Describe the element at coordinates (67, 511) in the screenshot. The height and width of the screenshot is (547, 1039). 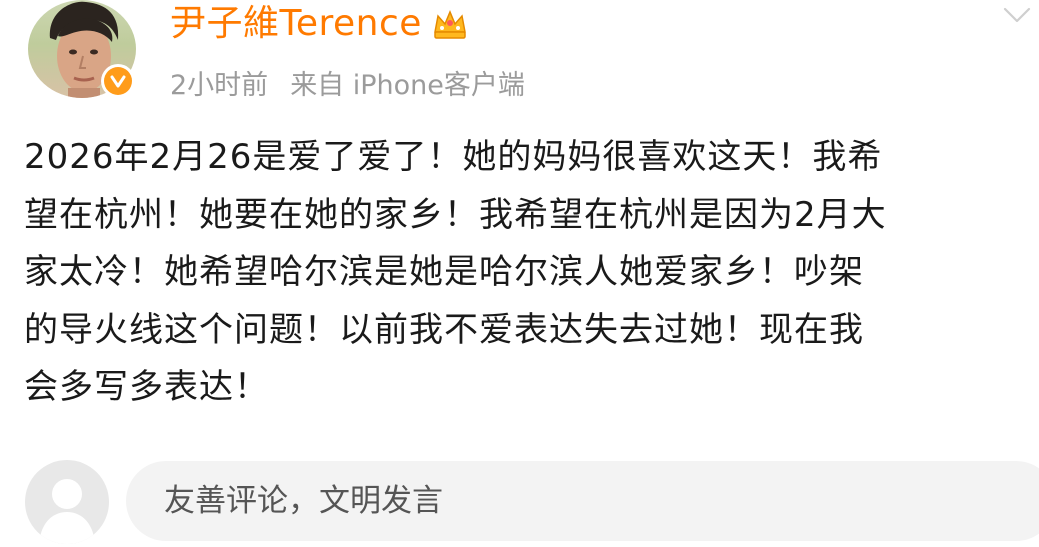
I see `user-placeholder-icon` at that location.